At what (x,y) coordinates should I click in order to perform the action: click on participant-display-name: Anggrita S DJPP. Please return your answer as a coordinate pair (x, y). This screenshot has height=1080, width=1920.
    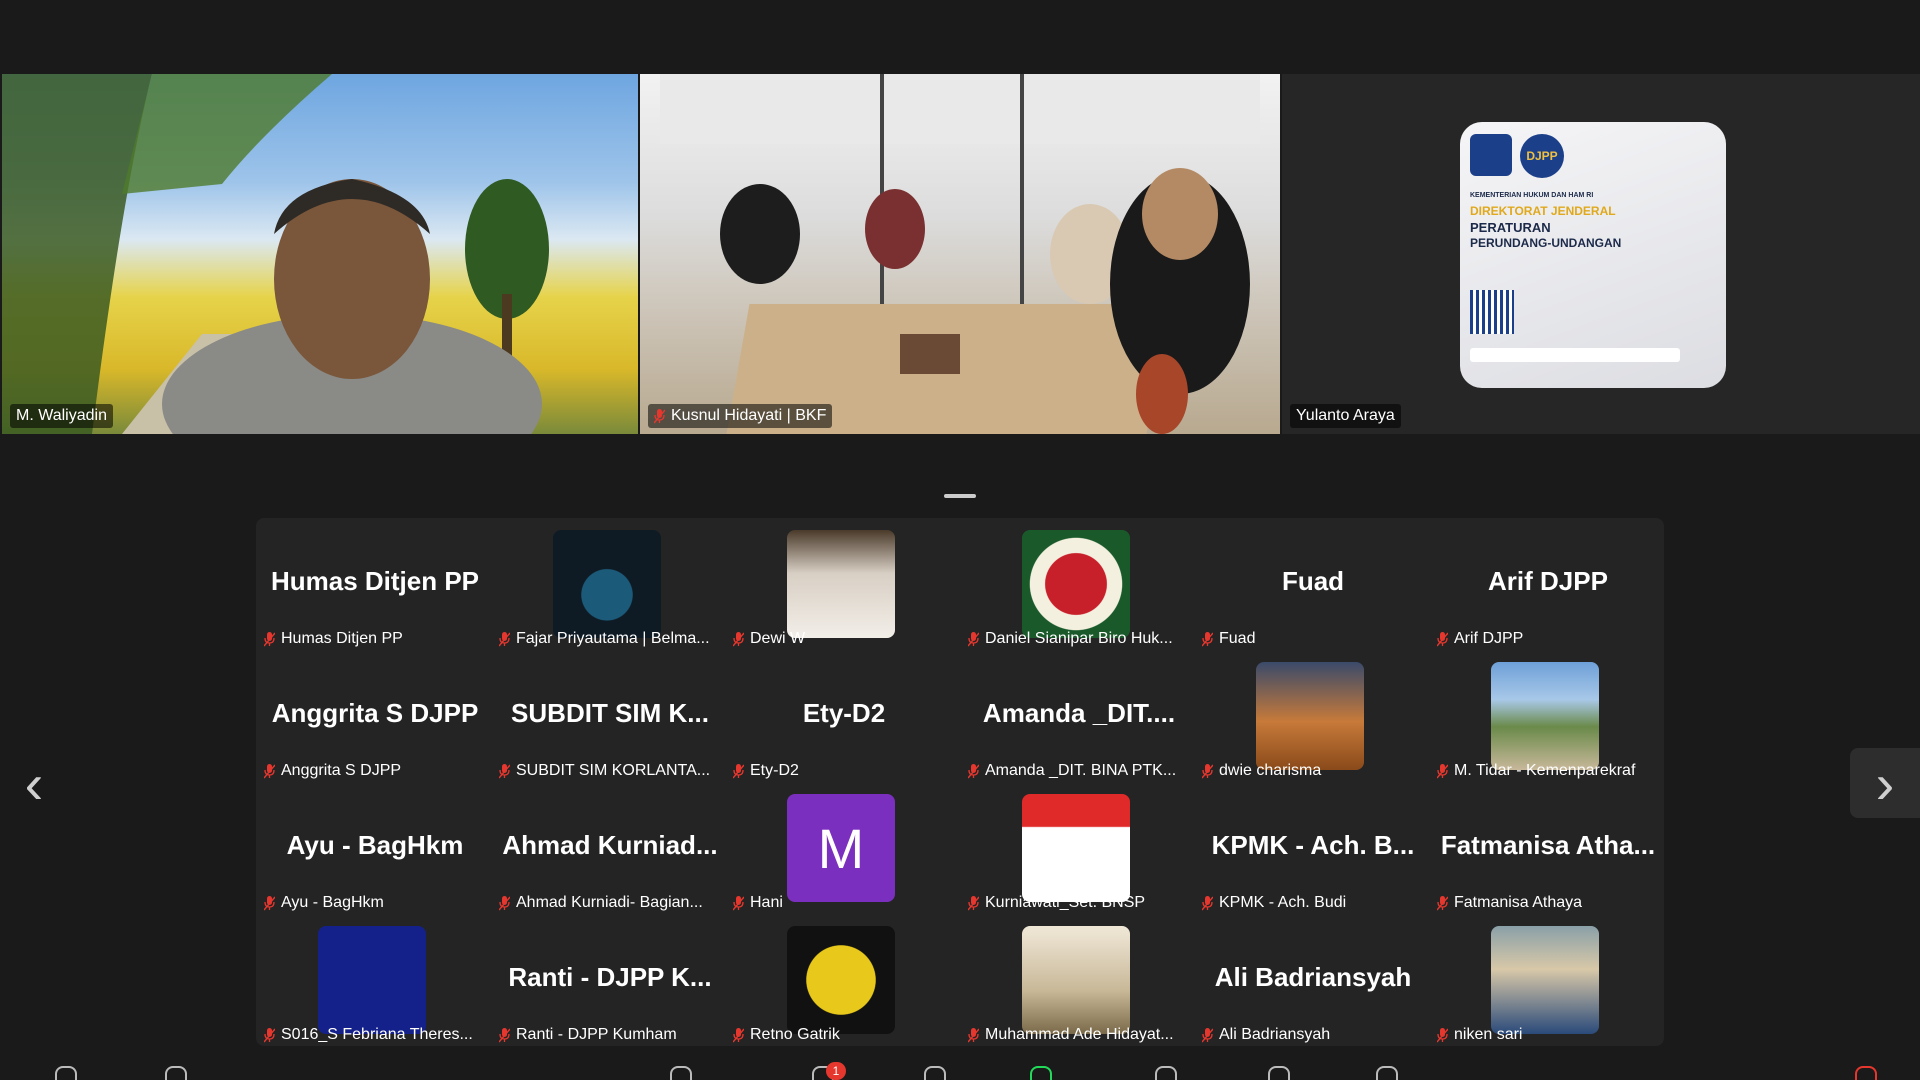
    Looking at the image, I should click on (375, 713).